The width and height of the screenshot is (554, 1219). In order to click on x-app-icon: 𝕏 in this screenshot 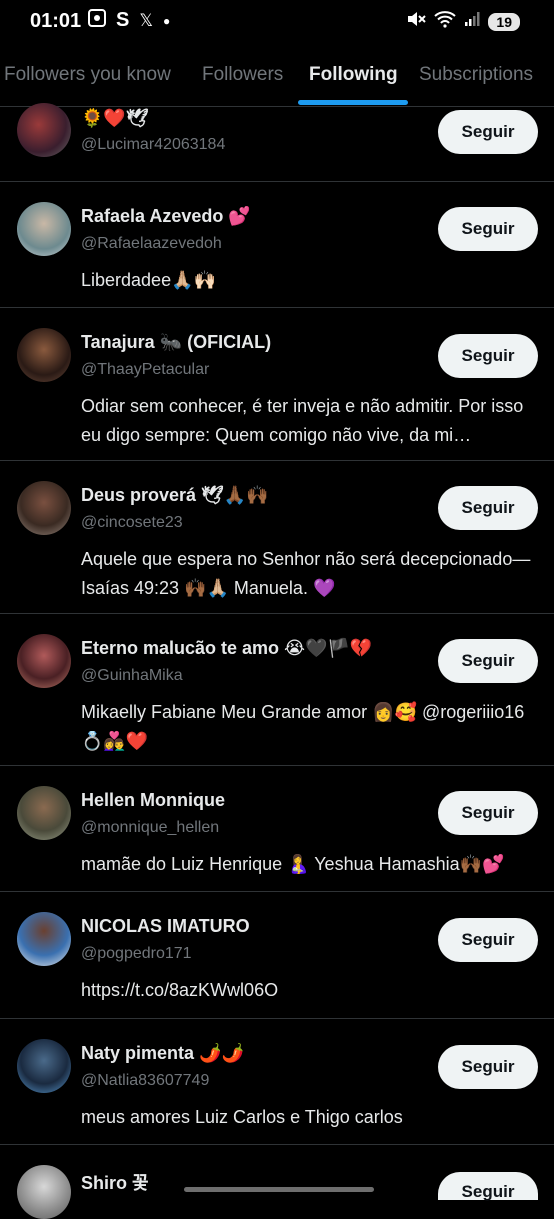, I will do `click(146, 20)`.